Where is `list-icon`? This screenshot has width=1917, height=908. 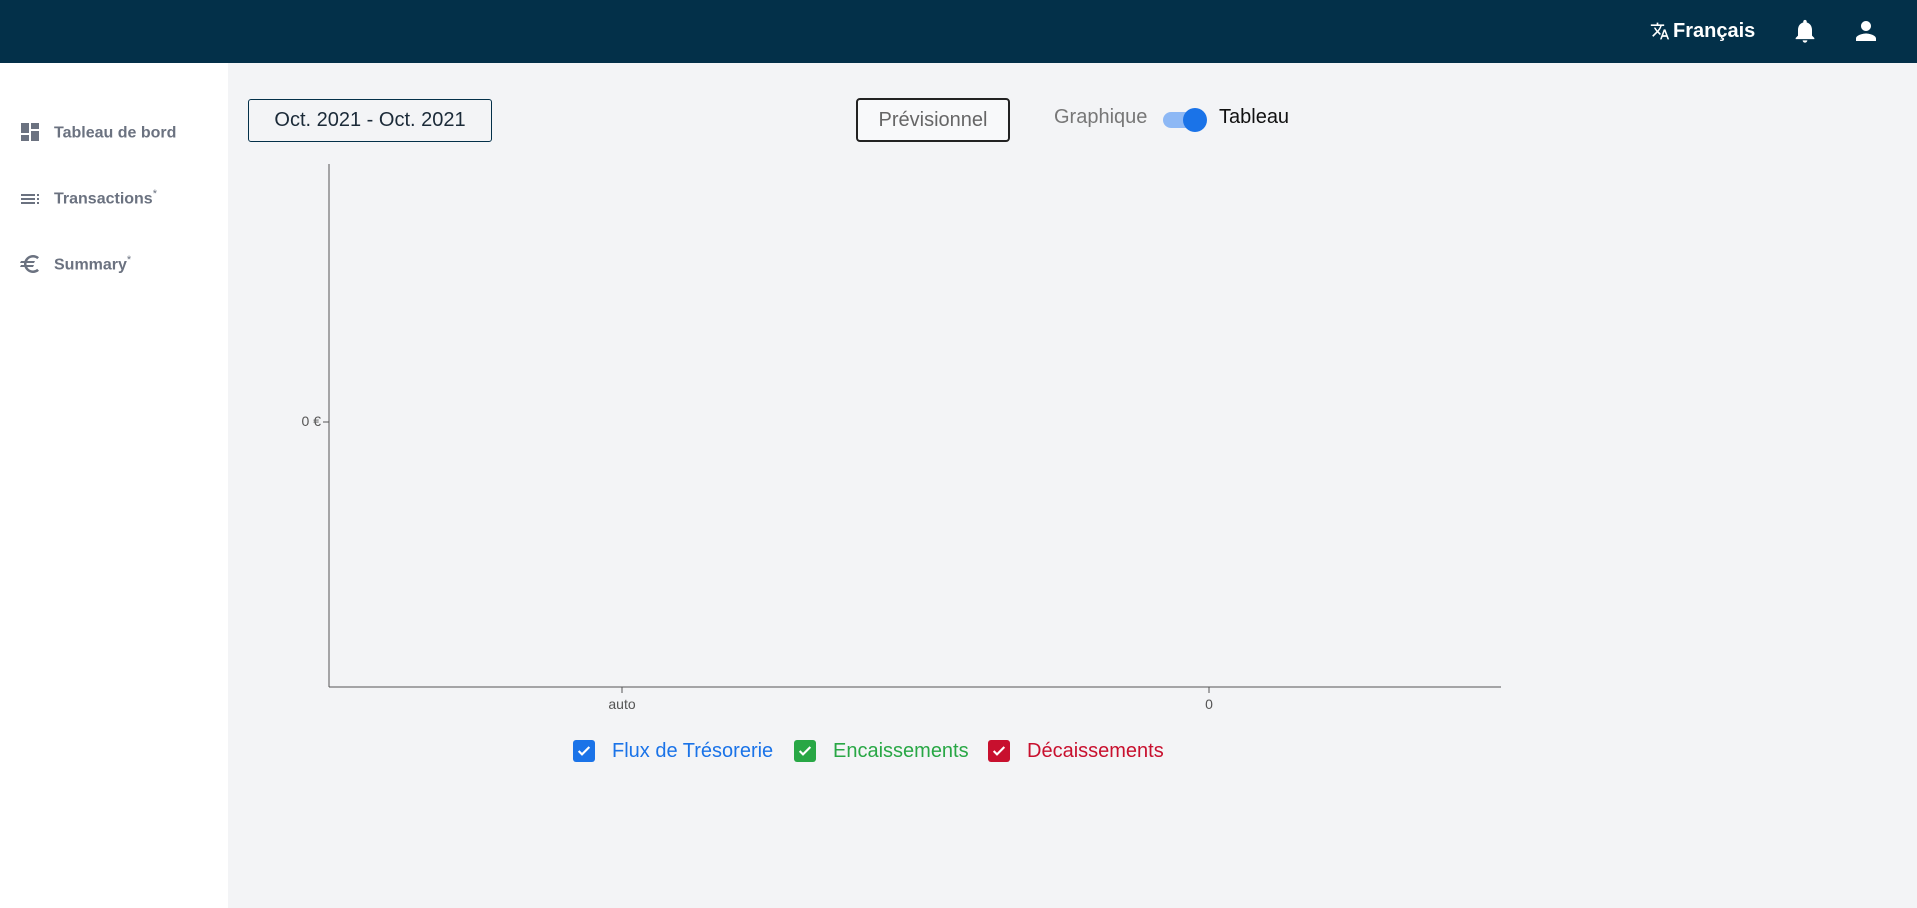 list-icon is located at coordinates (30, 199).